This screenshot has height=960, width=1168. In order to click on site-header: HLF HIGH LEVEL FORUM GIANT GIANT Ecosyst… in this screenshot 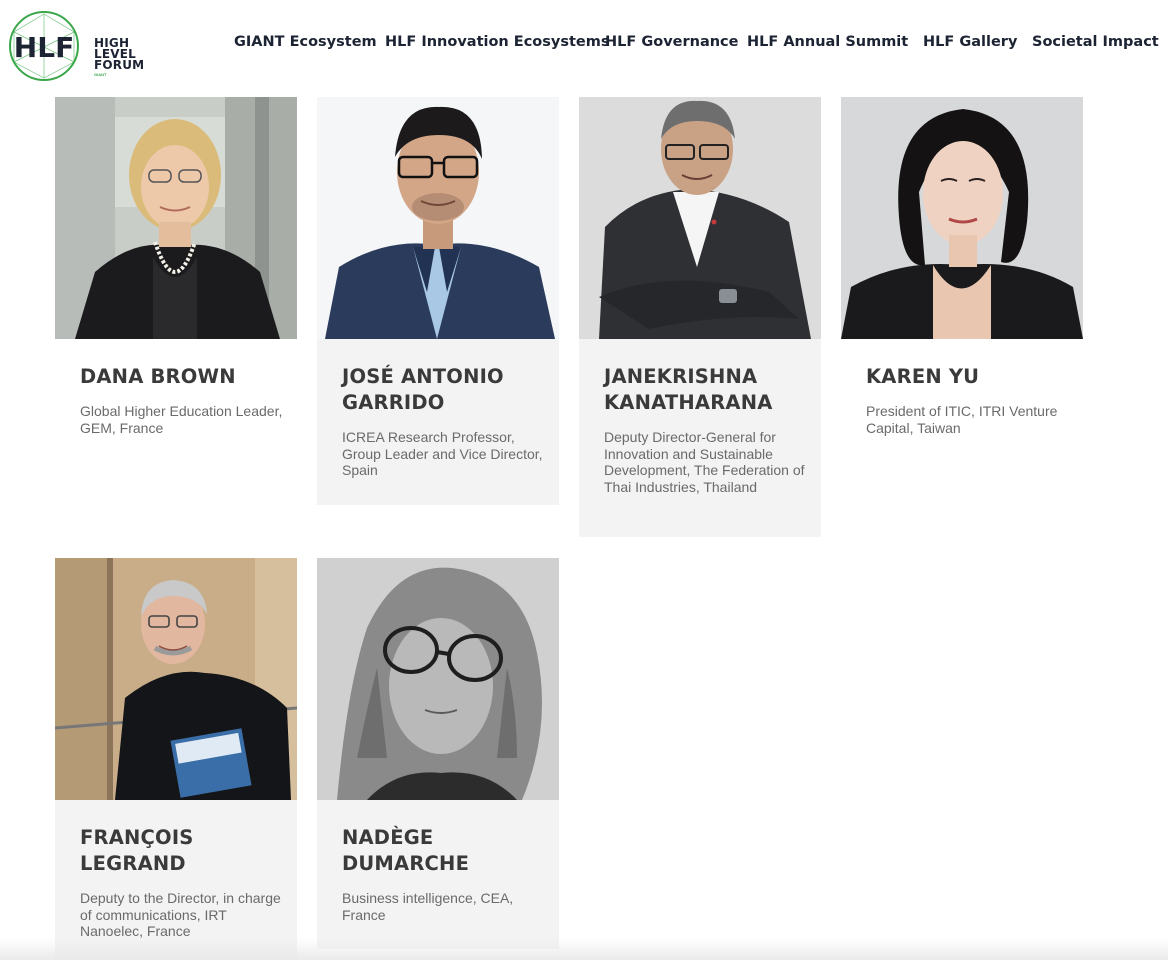, I will do `click(584, 46)`.